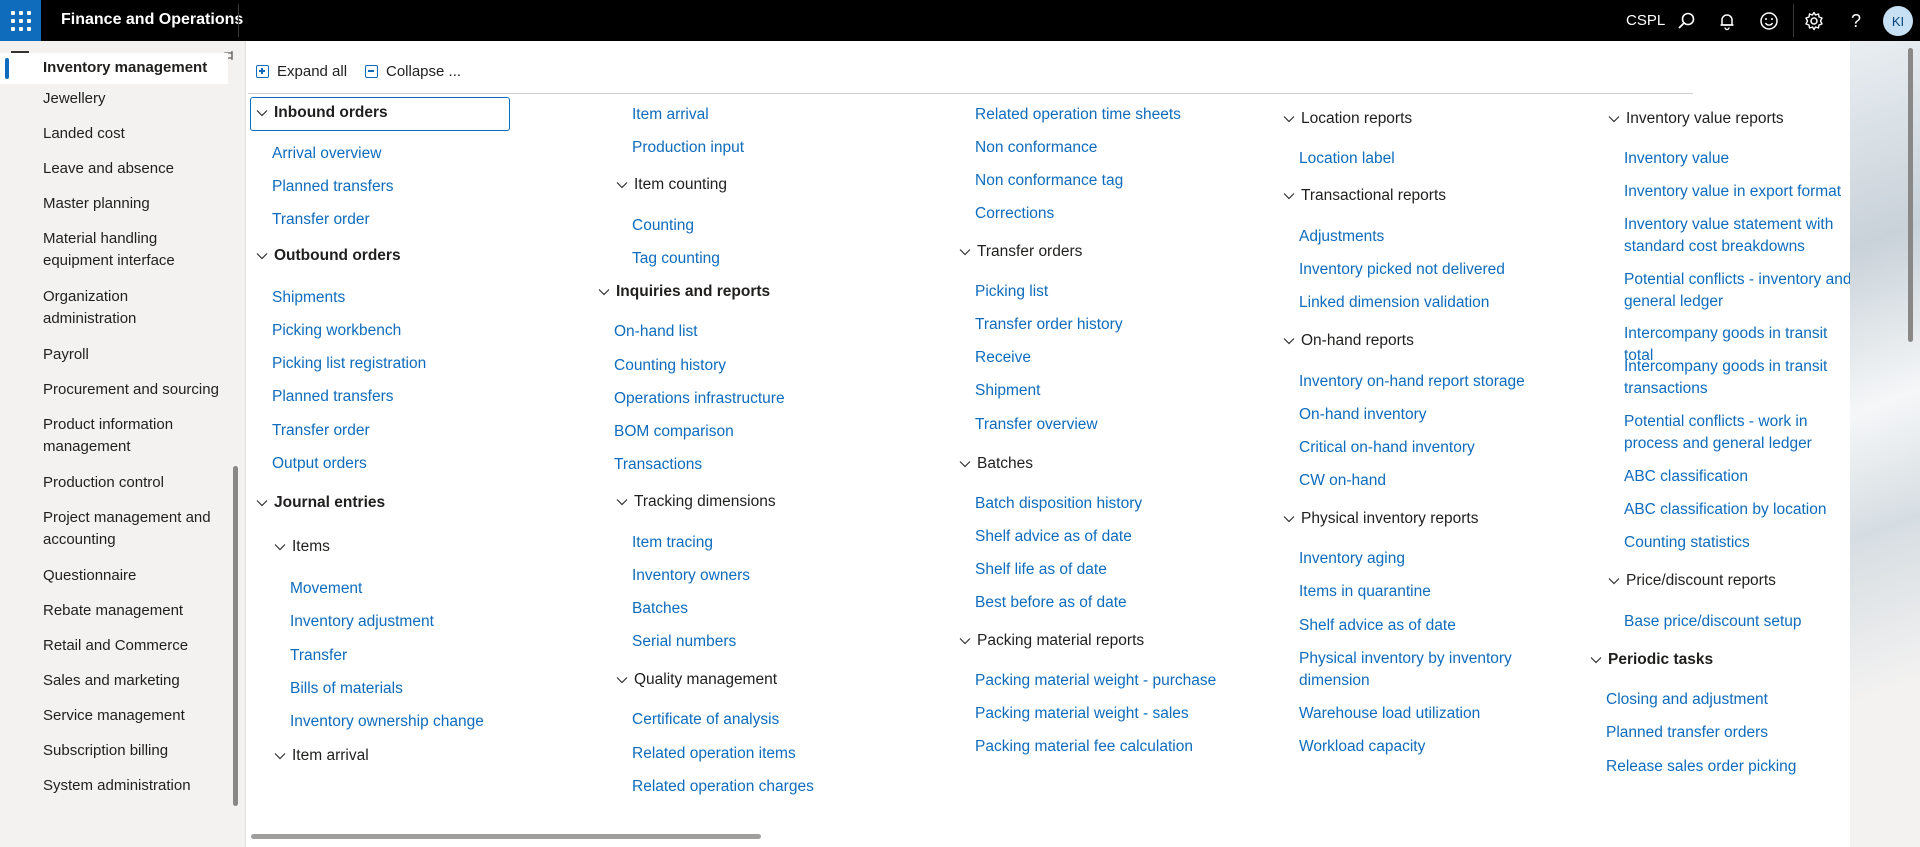  Describe the element at coordinates (114, 529) in the screenshot. I see `nav-item: Project management and accounting` at that location.